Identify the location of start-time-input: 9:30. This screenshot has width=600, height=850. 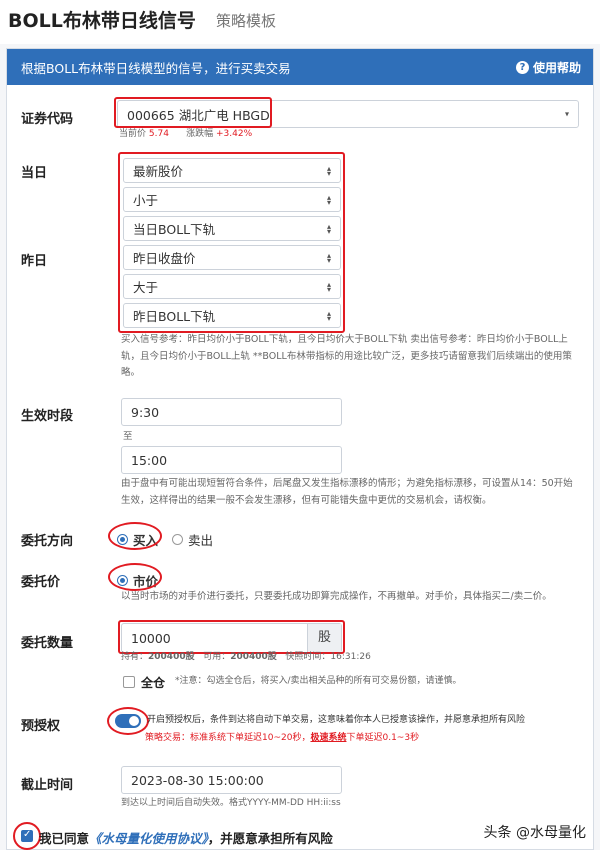
(231, 412).